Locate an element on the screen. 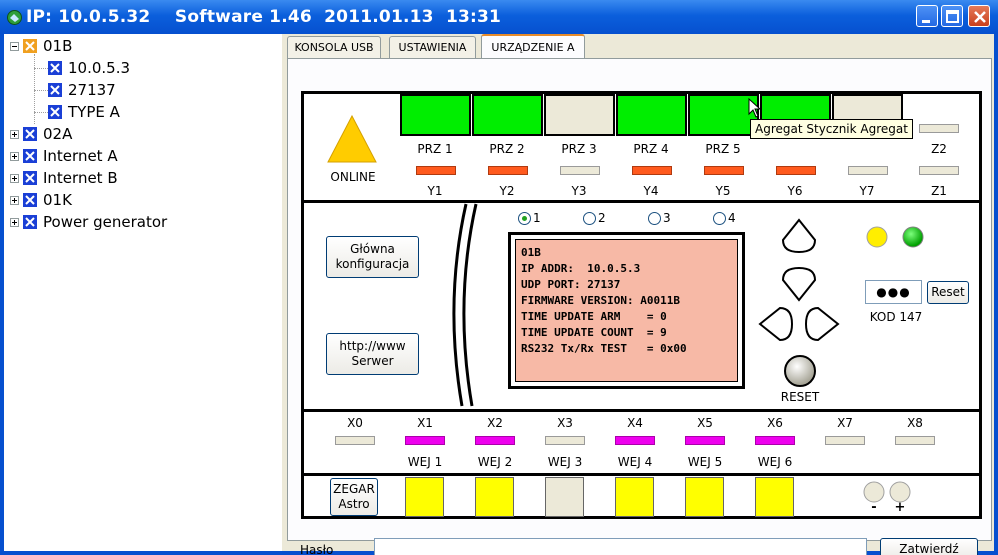 The height and width of the screenshot is (555, 998). zatwierdz-button: Zatwierdź is located at coordinates (929, 546).